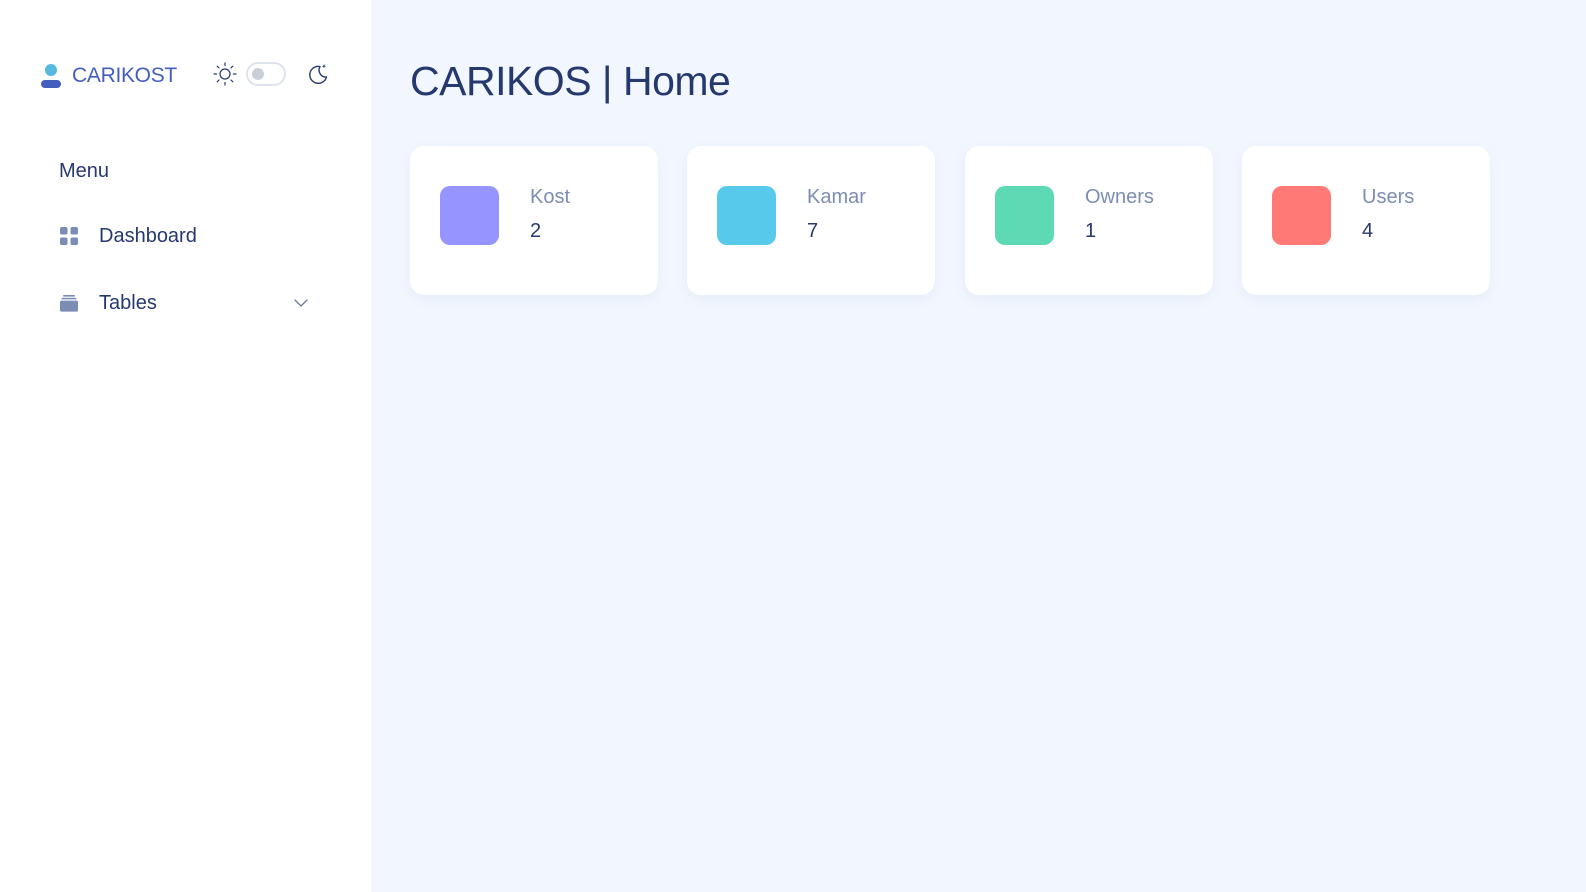 This screenshot has width=1586, height=892. Describe the element at coordinates (258, 74) in the screenshot. I see `switch-knob` at that location.